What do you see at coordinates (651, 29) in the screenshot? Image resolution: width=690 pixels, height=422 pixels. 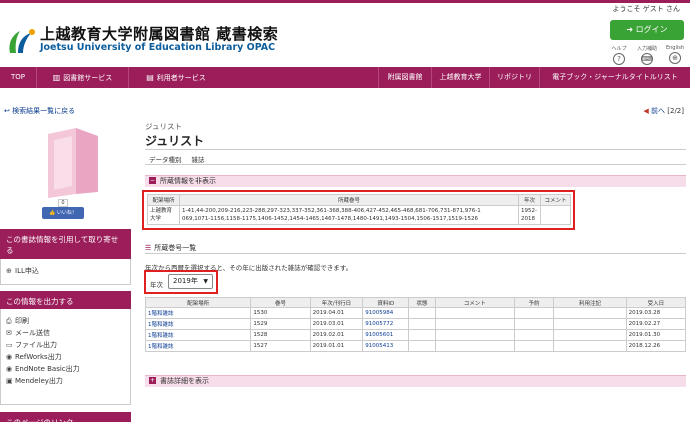 I see `login-label: ログイン` at bounding box center [651, 29].